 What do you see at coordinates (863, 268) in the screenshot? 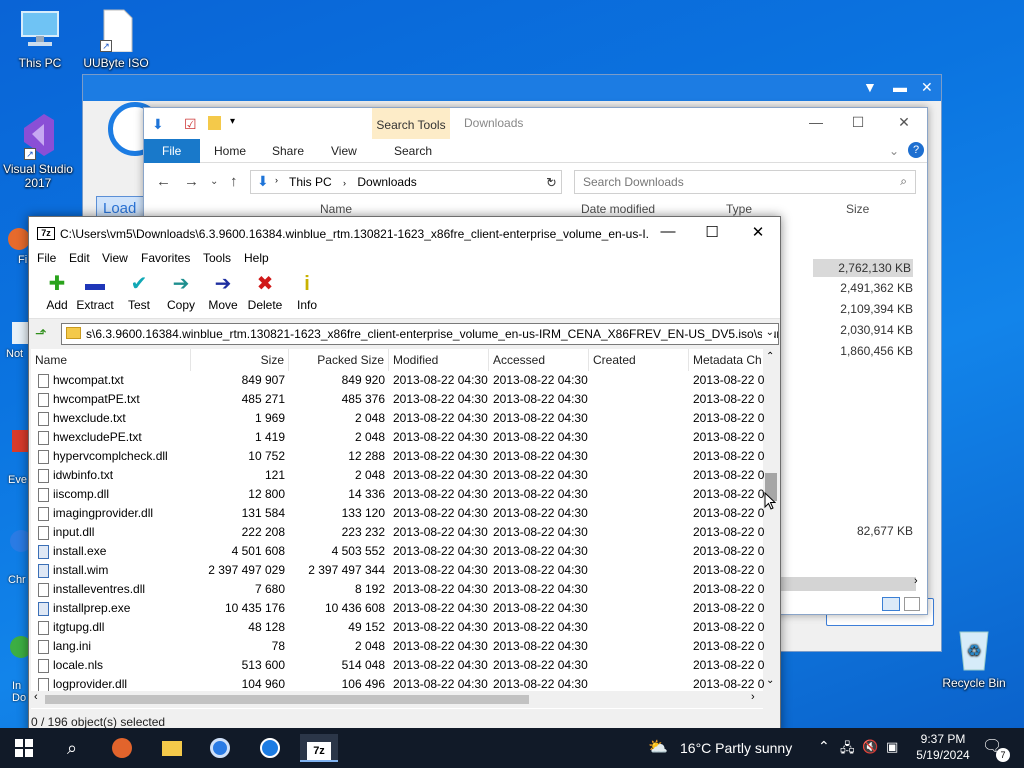
I see `file-size: 2,762,130 KB` at bounding box center [863, 268].